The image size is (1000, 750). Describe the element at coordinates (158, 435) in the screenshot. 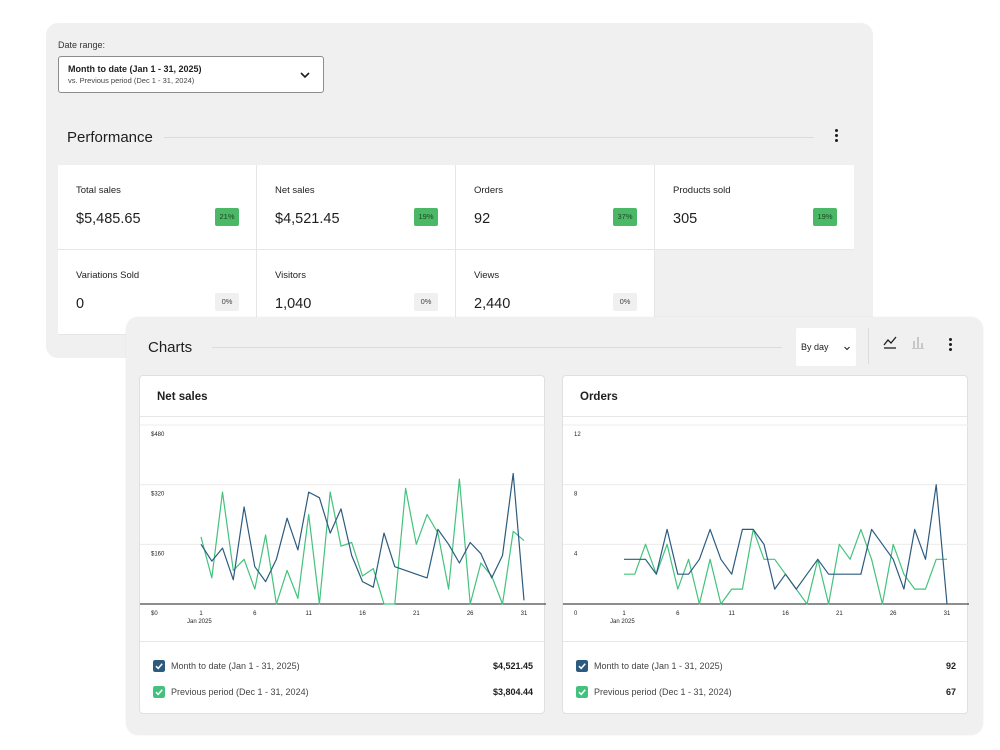

I see `y-tick-label: $480` at that location.